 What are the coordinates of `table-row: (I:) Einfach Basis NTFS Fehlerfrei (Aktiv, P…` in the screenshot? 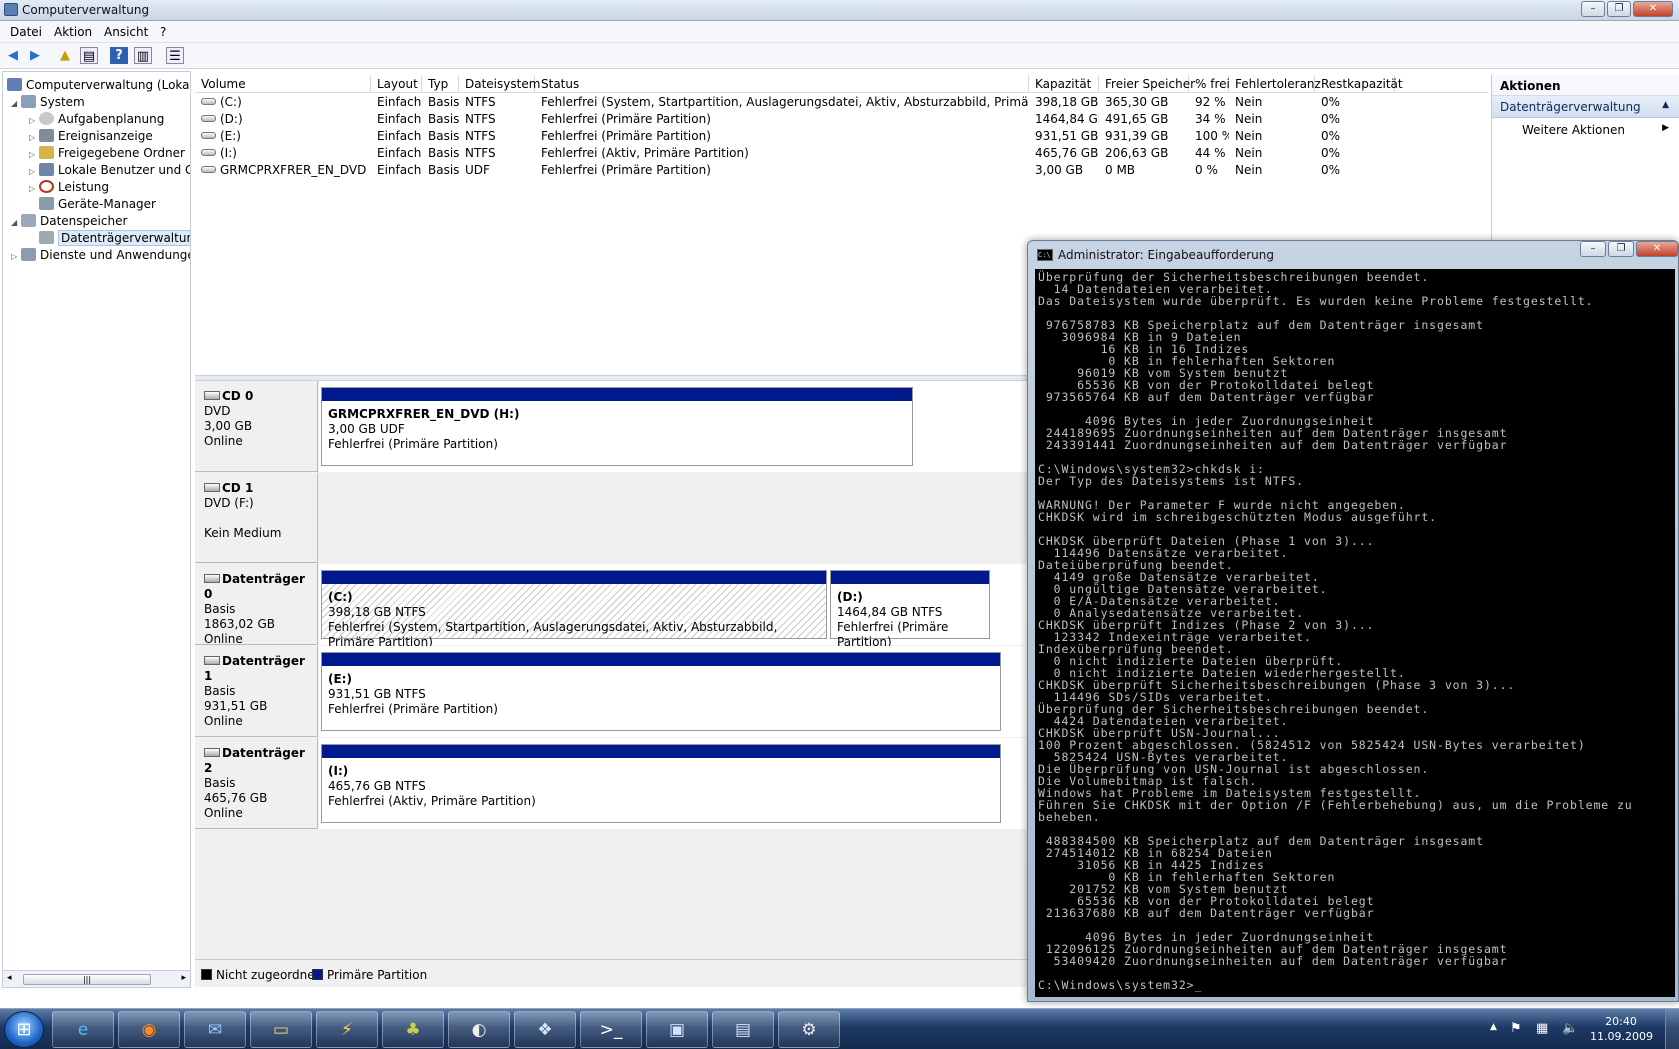 It's located at (841, 153).